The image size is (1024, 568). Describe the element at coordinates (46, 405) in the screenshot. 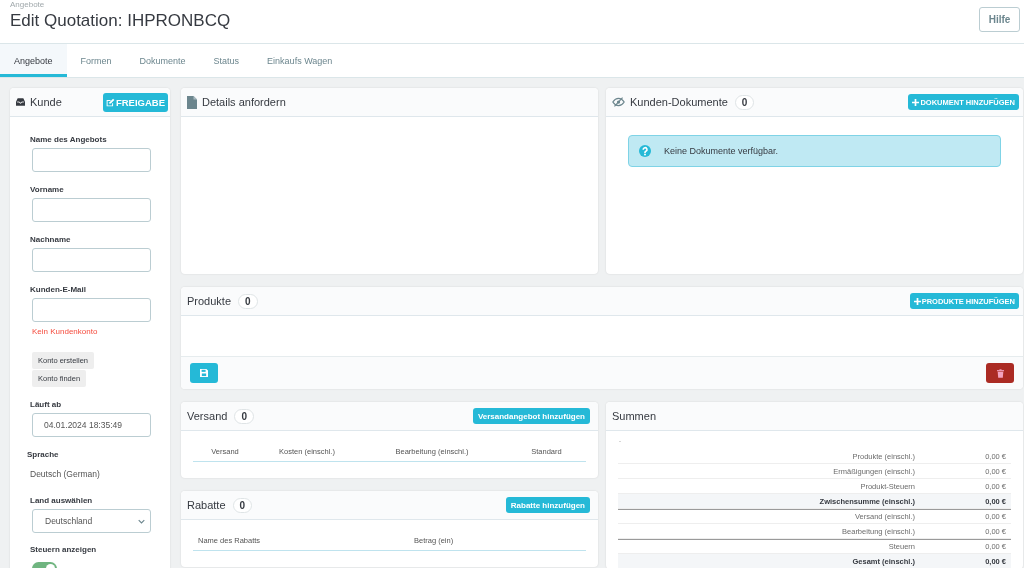

I see `field-label: Läuft ab` at that location.